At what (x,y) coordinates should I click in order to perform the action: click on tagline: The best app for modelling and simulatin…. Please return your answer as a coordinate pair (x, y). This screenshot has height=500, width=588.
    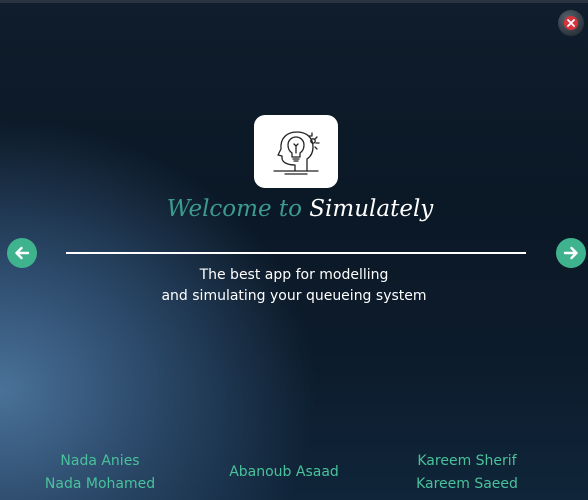
    Looking at the image, I should click on (294, 286).